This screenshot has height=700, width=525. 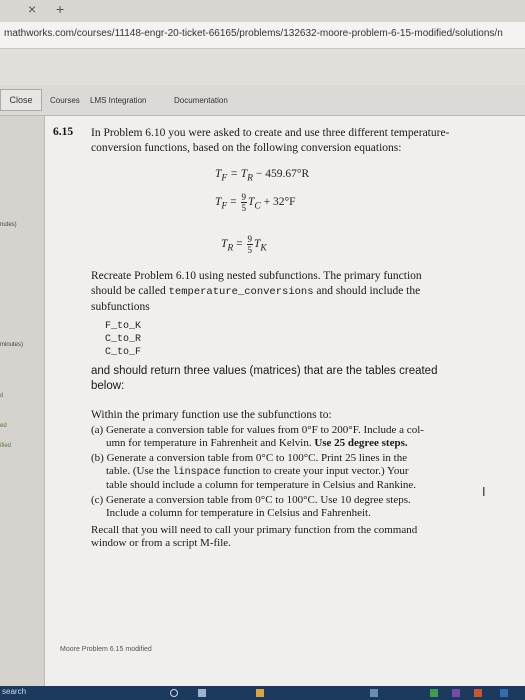 What do you see at coordinates (174, 693) in the screenshot?
I see `cortana-icon` at bounding box center [174, 693].